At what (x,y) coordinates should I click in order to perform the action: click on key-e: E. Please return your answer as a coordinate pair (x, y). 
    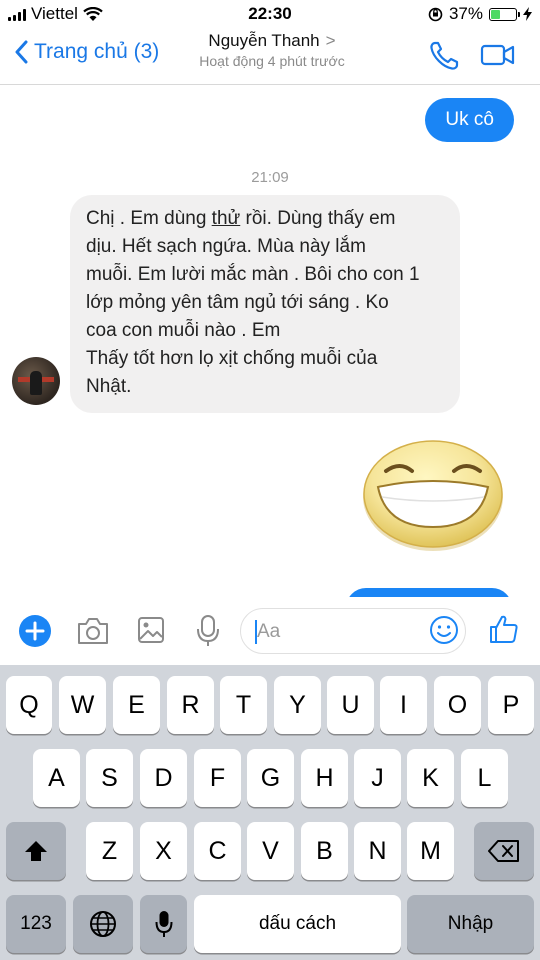
    Looking at the image, I should click on (136, 705).